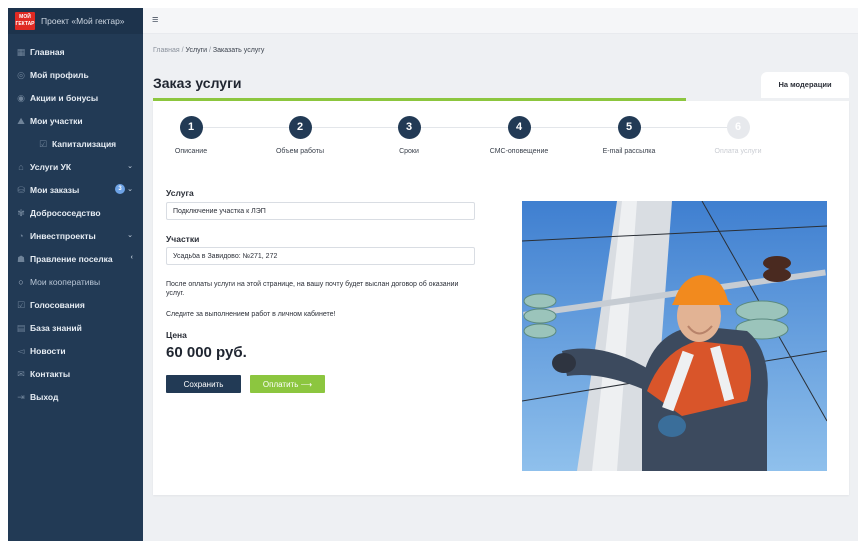 Image resolution: width=858 pixels, height=541 pixels. I want to click on circle-icon: ○, so click(21, 281).